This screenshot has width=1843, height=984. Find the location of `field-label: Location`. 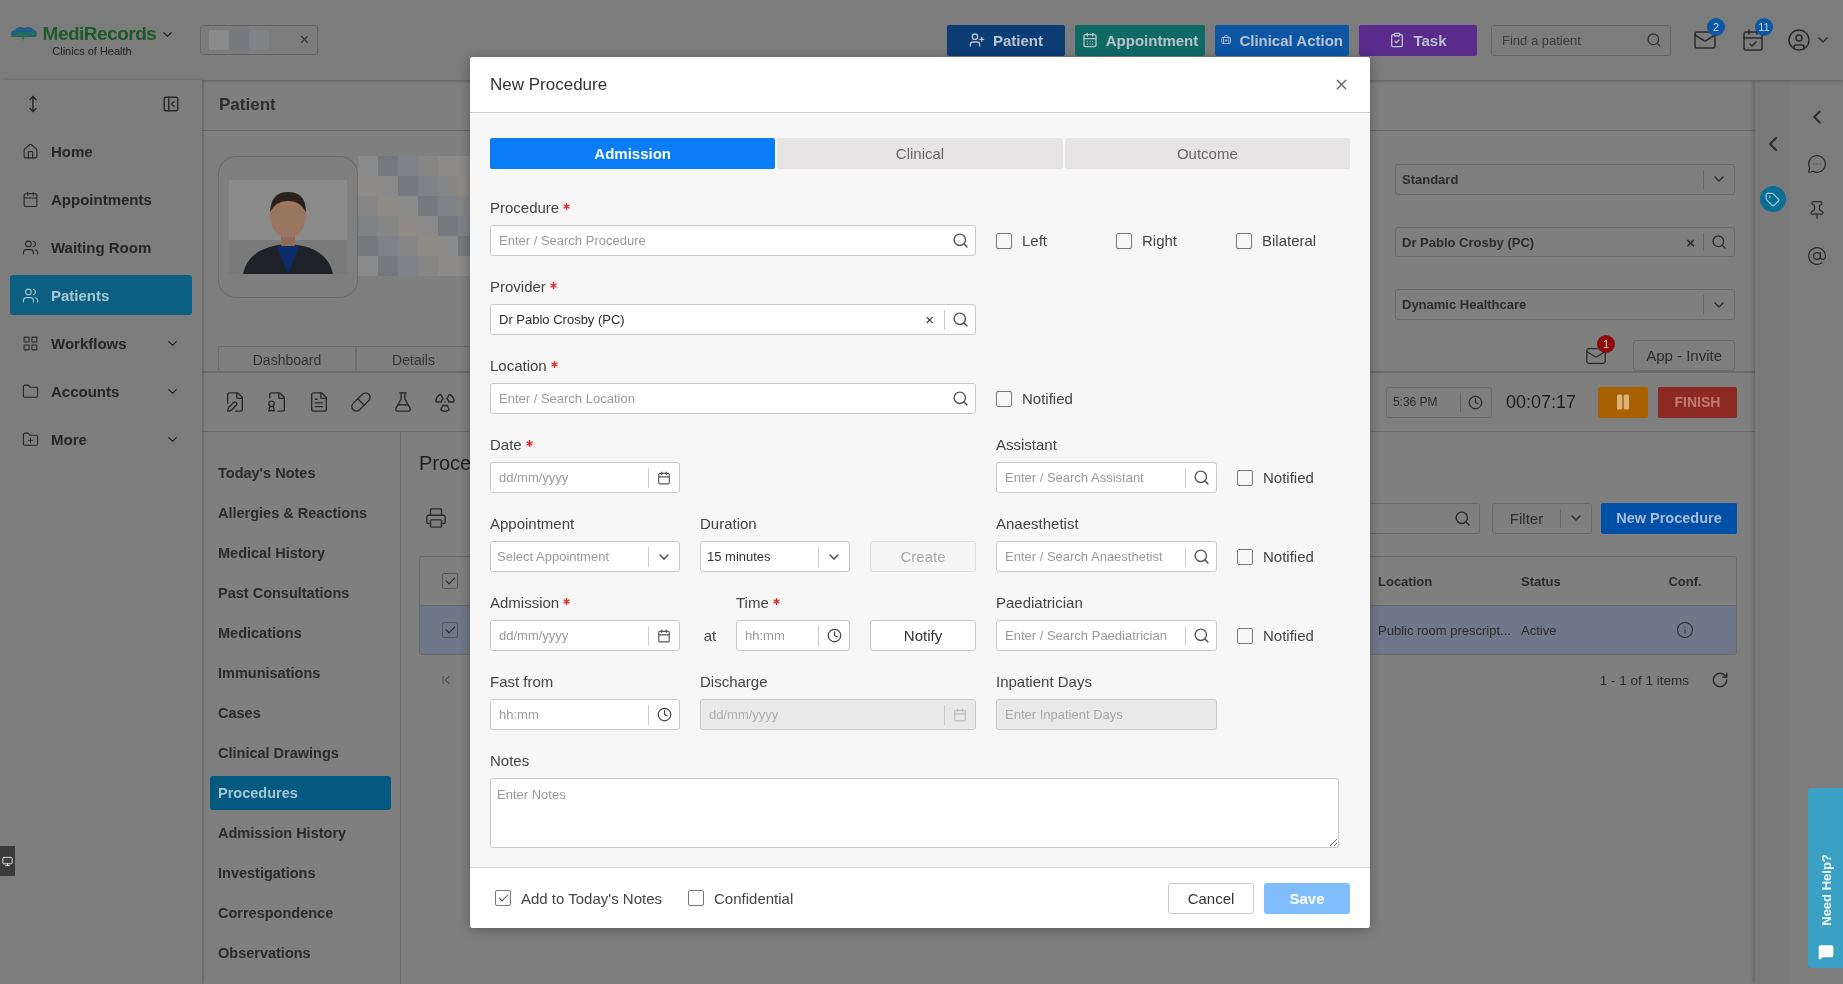

field-label: Location is located at coordinates (518, 366).